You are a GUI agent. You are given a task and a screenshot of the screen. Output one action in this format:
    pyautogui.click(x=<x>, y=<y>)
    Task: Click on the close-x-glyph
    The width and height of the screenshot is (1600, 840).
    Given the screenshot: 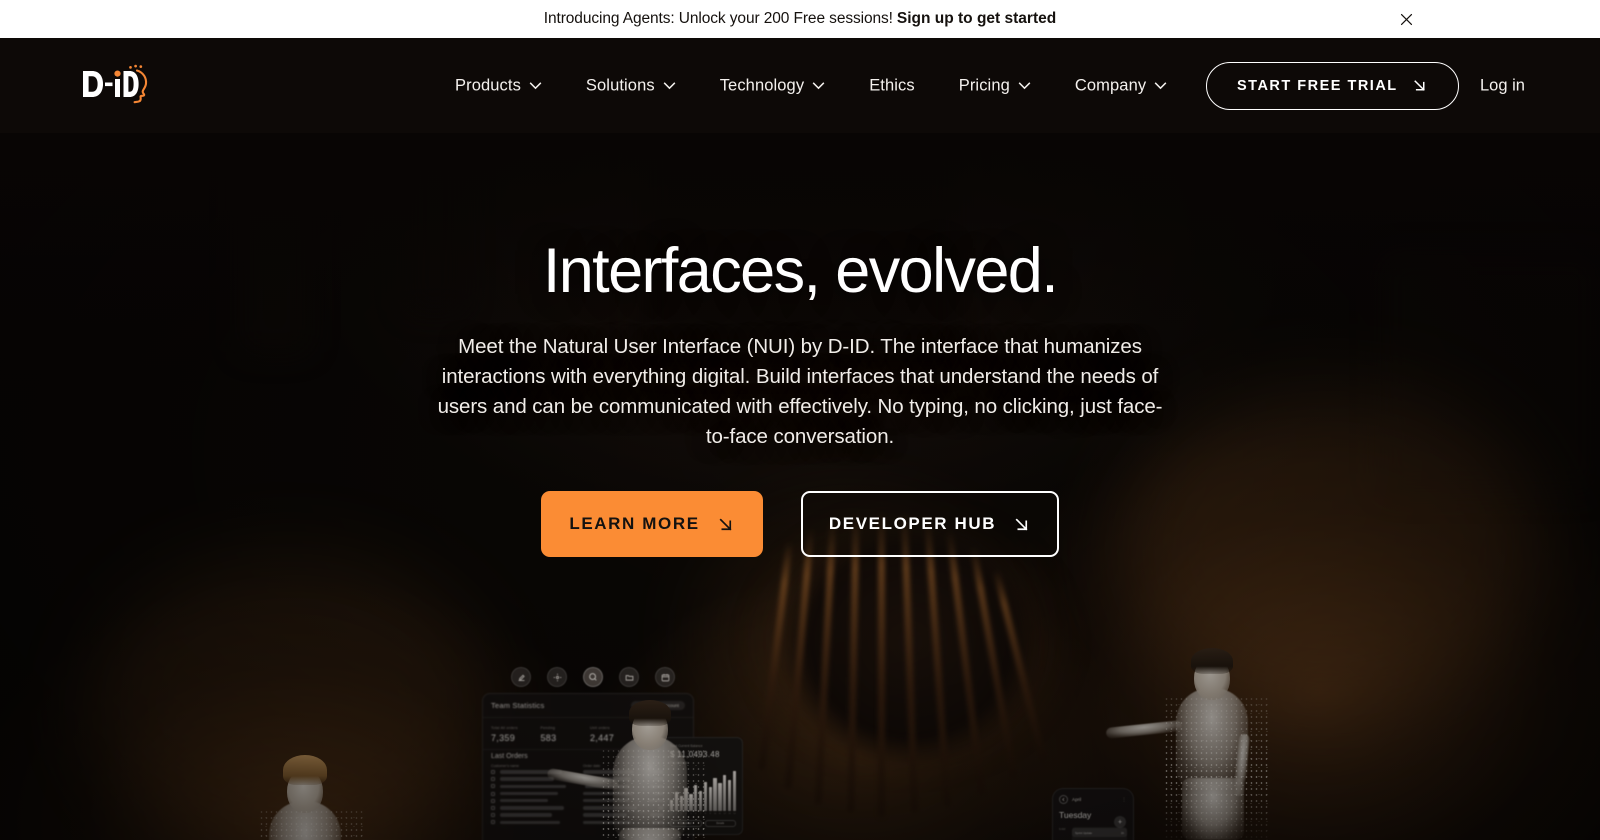 What is the action you would take?
    pyautogui.click(x=1406, y=19)
    